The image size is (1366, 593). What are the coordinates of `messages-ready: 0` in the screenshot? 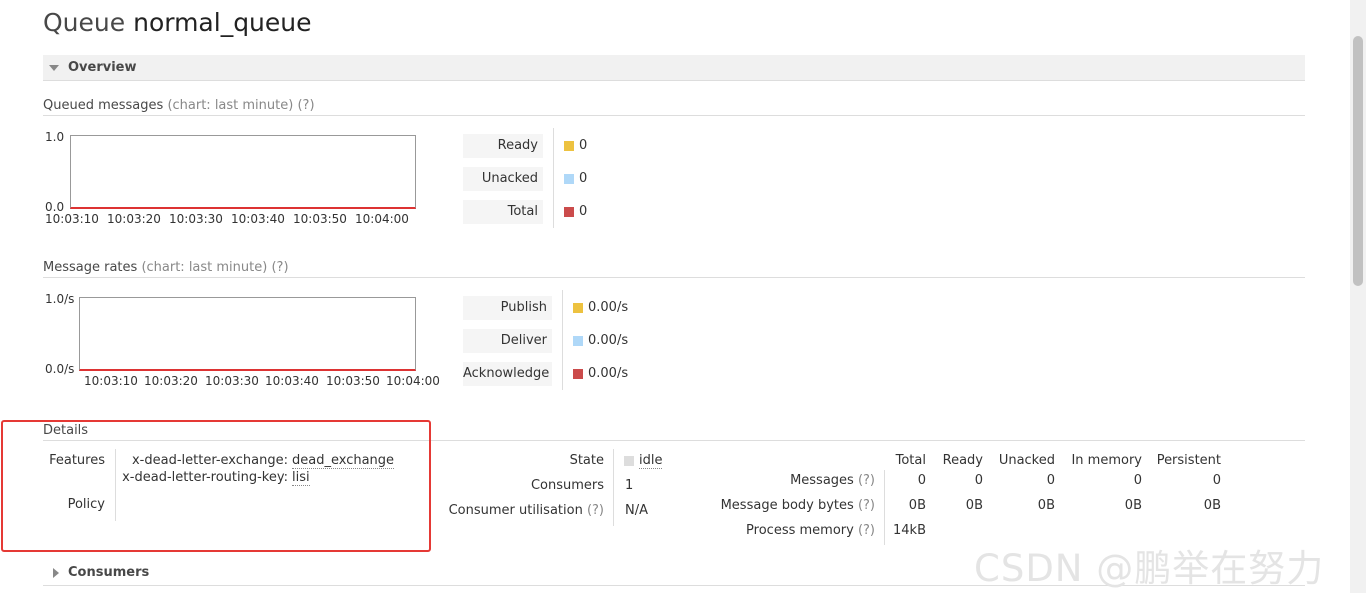 It's located at (978, 480).